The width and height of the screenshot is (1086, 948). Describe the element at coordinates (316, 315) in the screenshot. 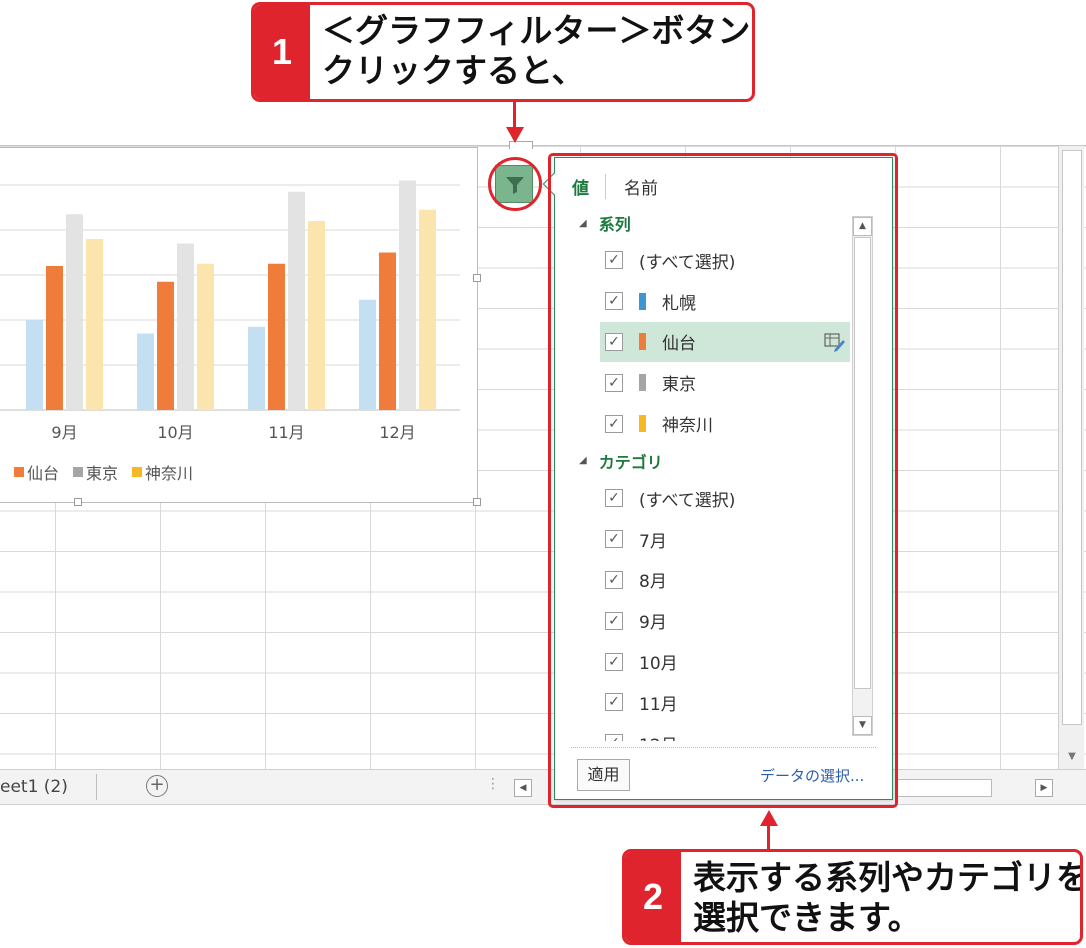

I see `bar-神奈川-11月` at that location.